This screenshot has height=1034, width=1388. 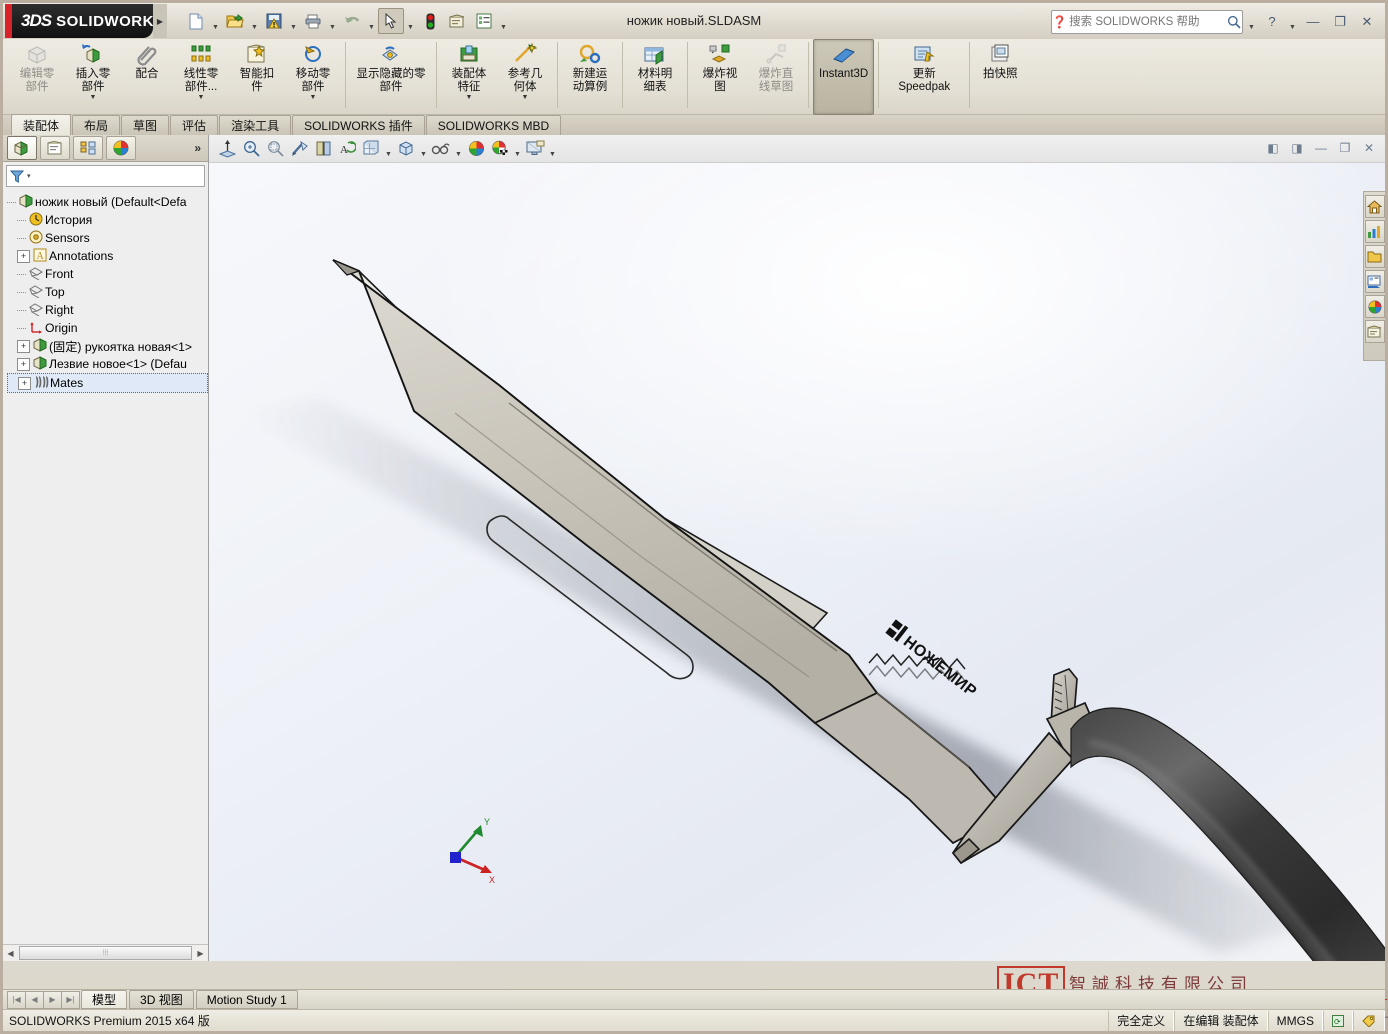 I want to click on tree-node-5: Top, so click(x=107, y=292).